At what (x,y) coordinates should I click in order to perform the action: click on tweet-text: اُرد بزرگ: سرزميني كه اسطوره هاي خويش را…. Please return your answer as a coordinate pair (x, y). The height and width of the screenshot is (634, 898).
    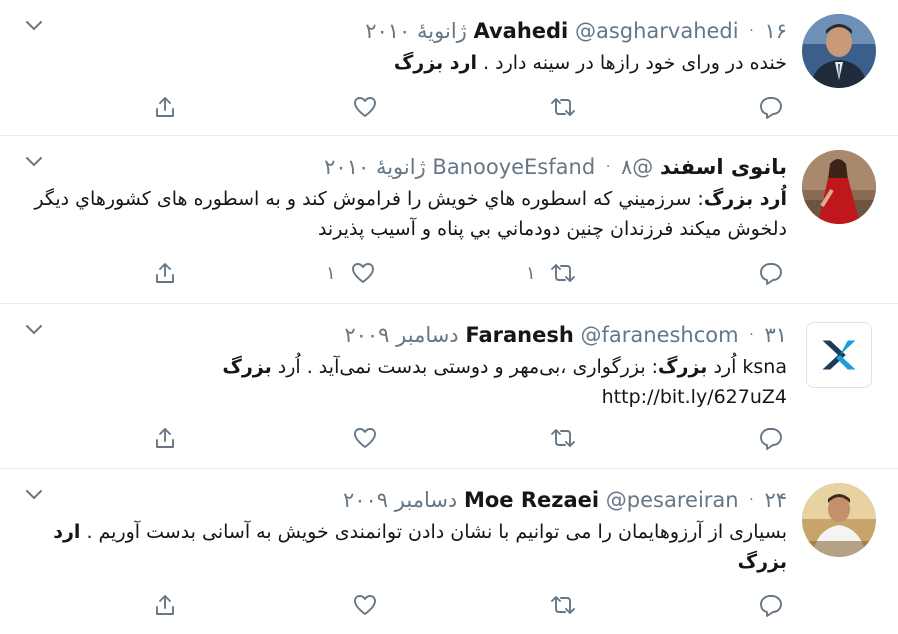
    Looking at the image, I should click on (403, 214).